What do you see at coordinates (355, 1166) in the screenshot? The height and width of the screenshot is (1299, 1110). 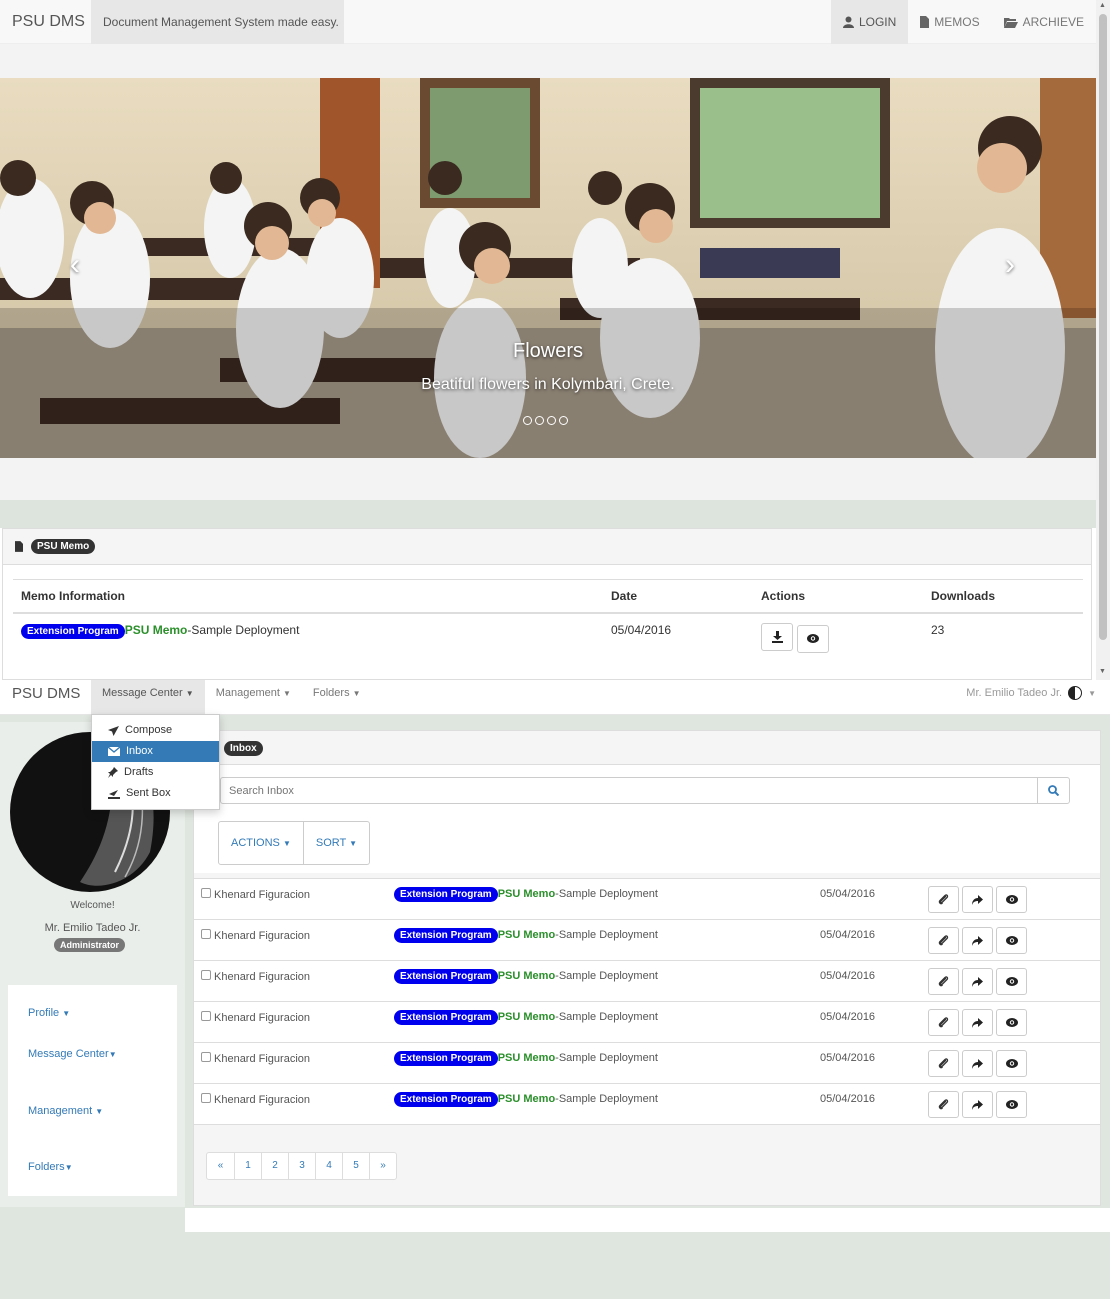 I see `pagination-page: 5` at bounding box center [355, 1166].